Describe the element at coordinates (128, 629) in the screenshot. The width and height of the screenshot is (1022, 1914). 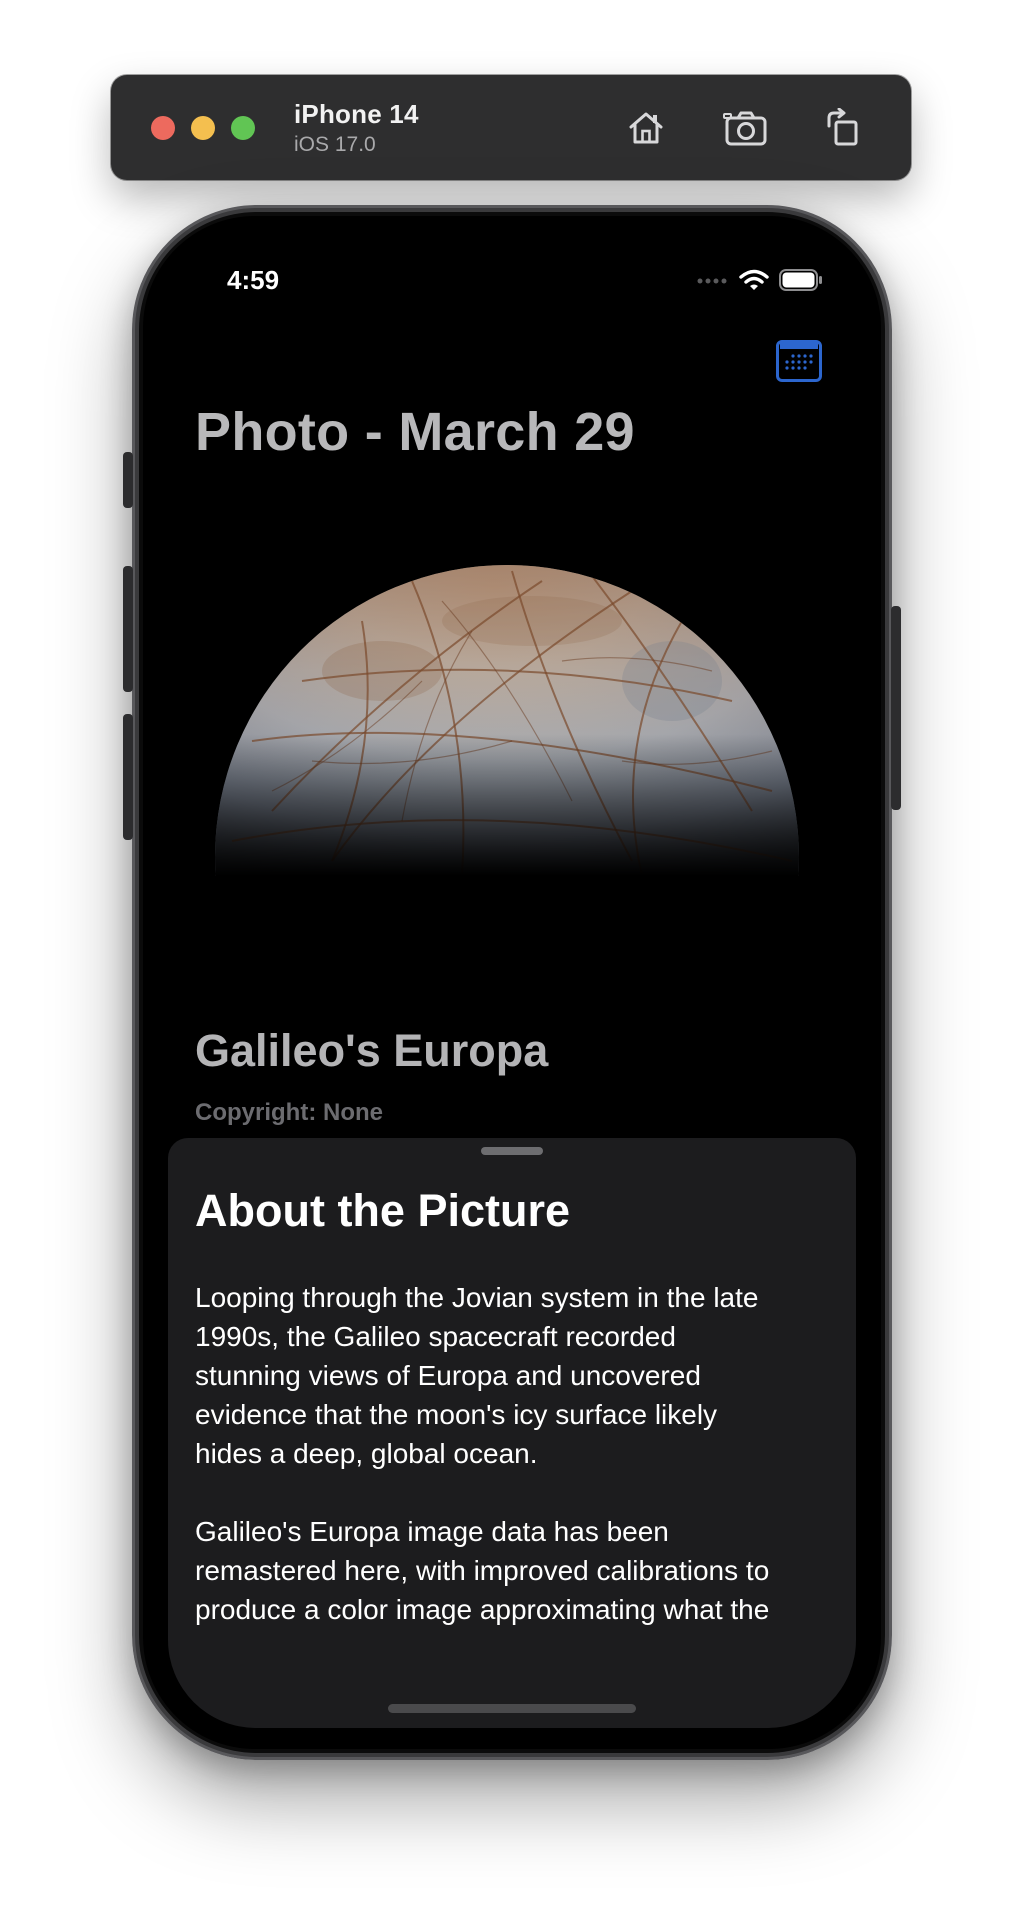
I see `volume-up-button` at that location.